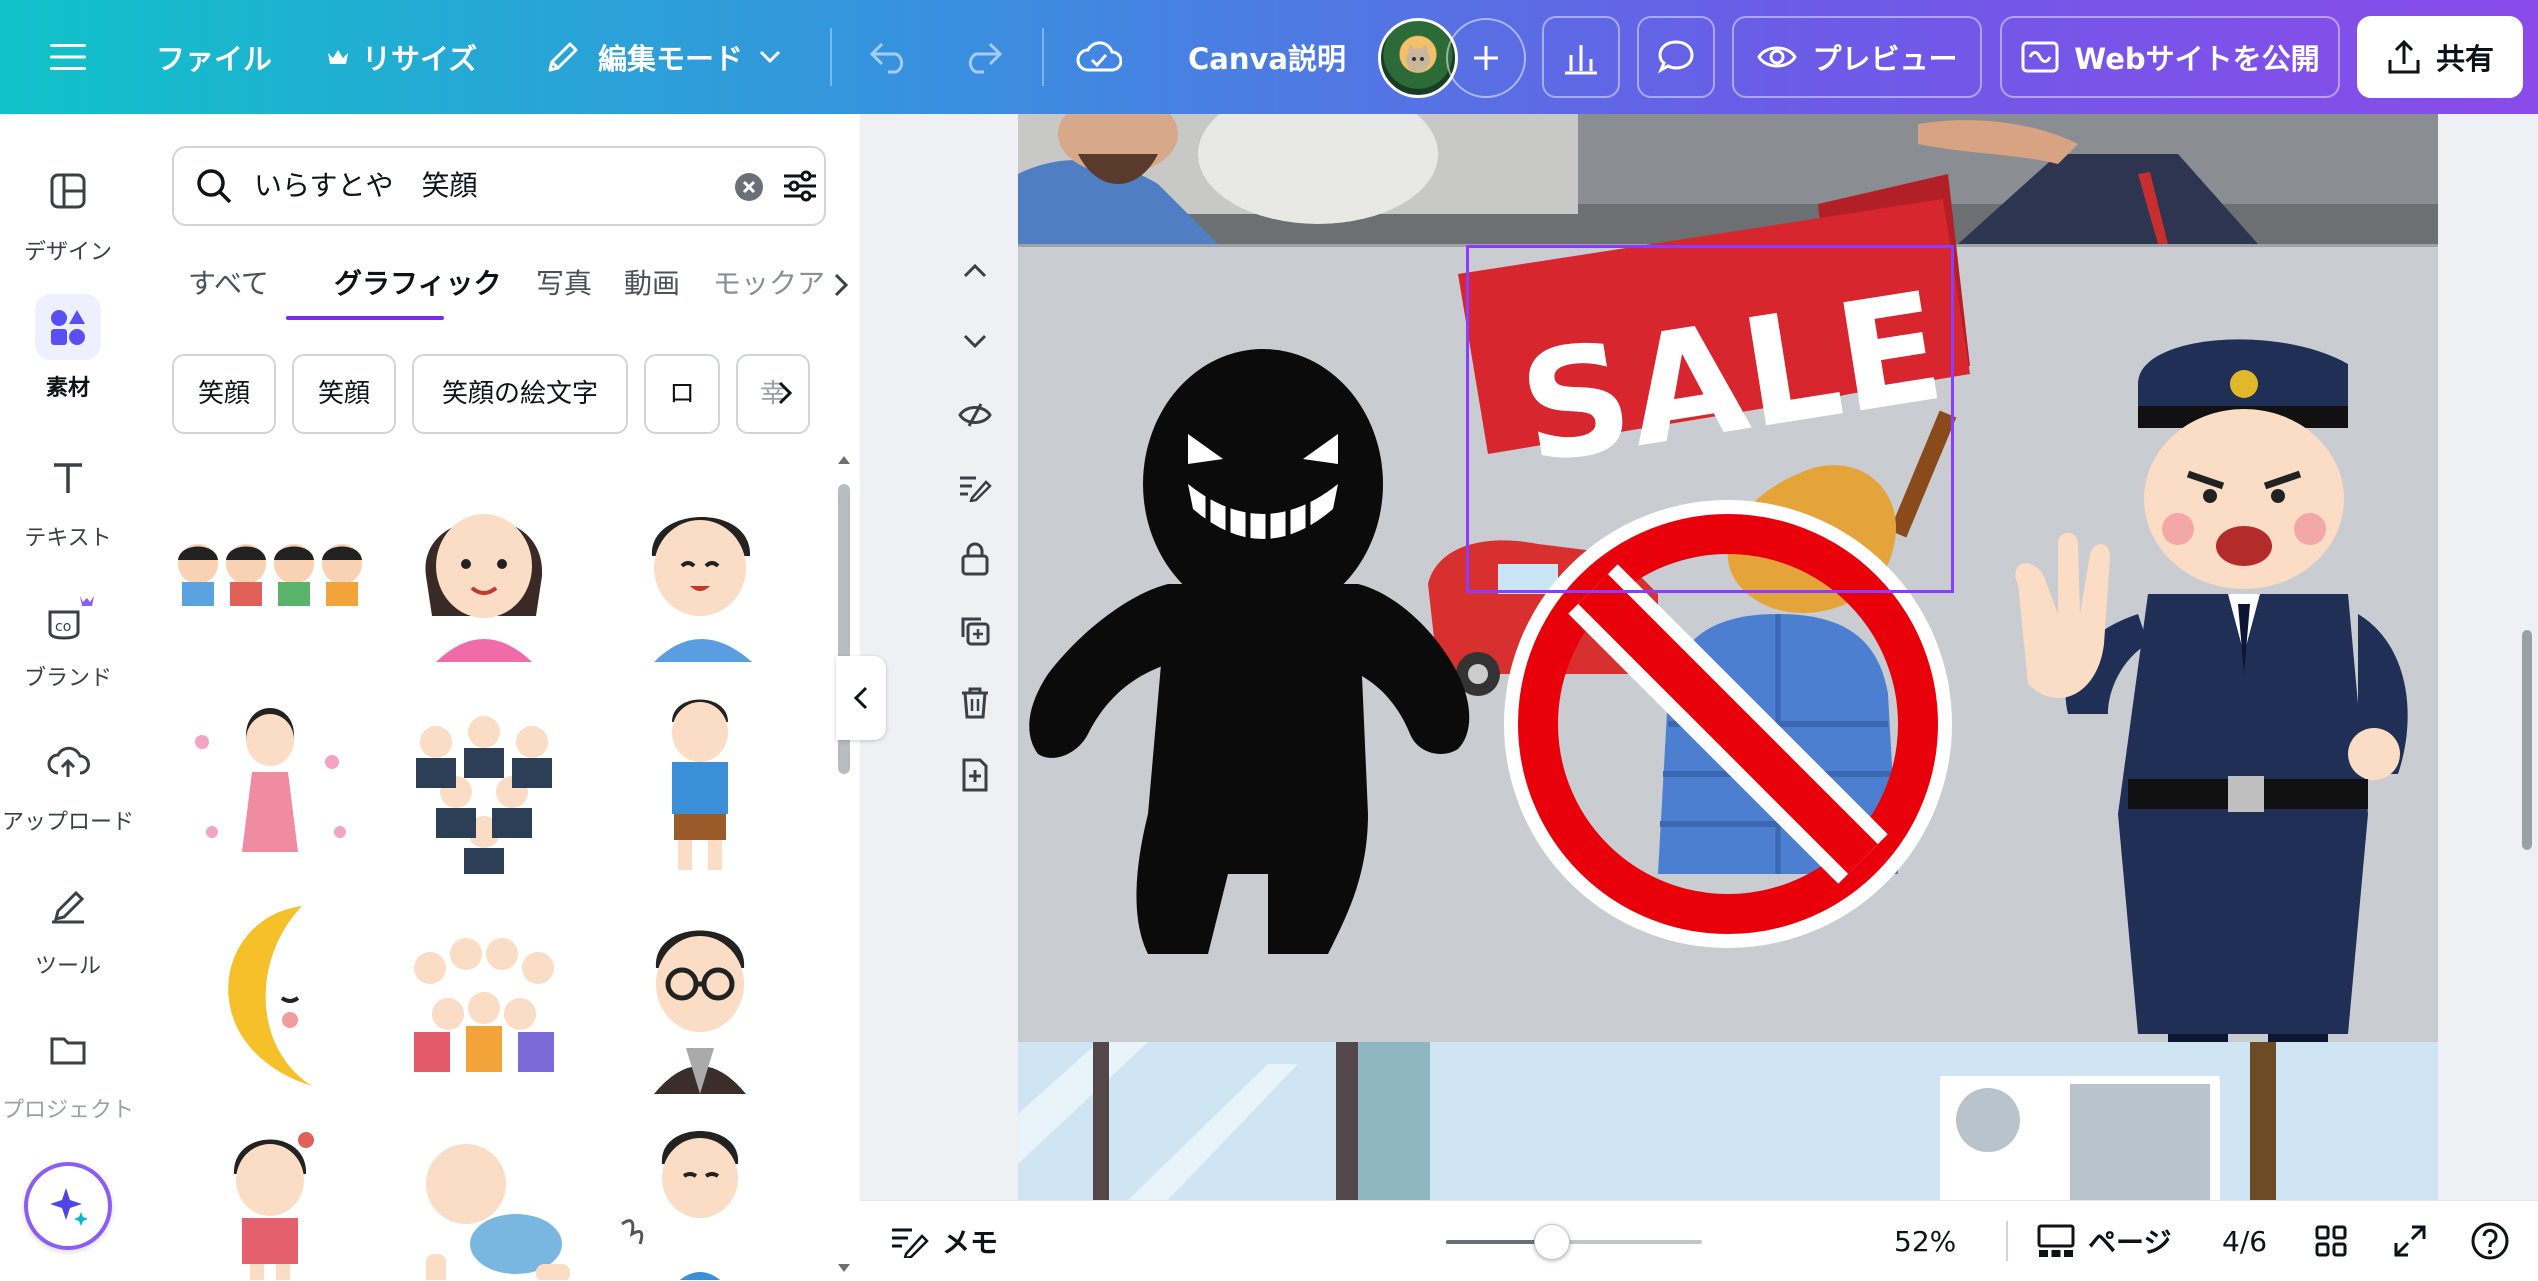 The height and width of the screenshot is (1281, 2538). Describe the element at coordinates (512, 289) in the screenshot. I see `category-tabs: すべて グラフィック 写真 動画 モックア` at that location.